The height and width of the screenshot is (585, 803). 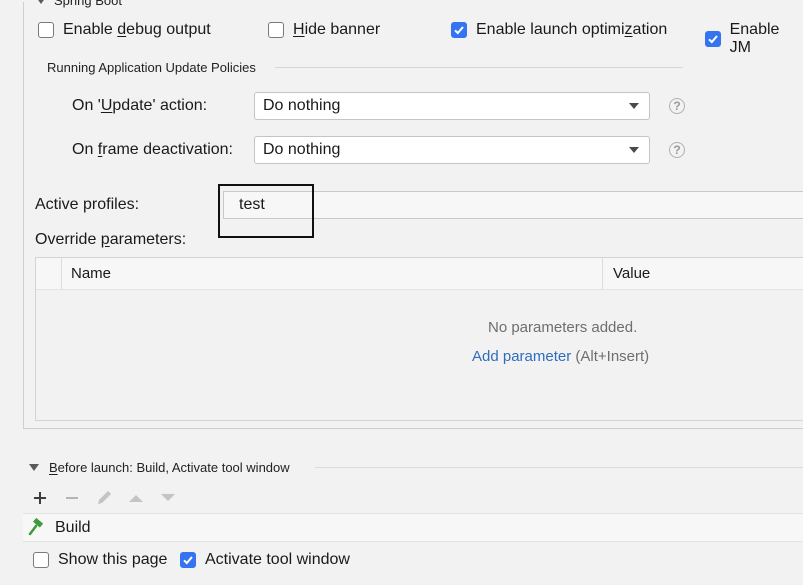 I want to click on add-parameter-link: Add parameter, so click(x=521, y=356).